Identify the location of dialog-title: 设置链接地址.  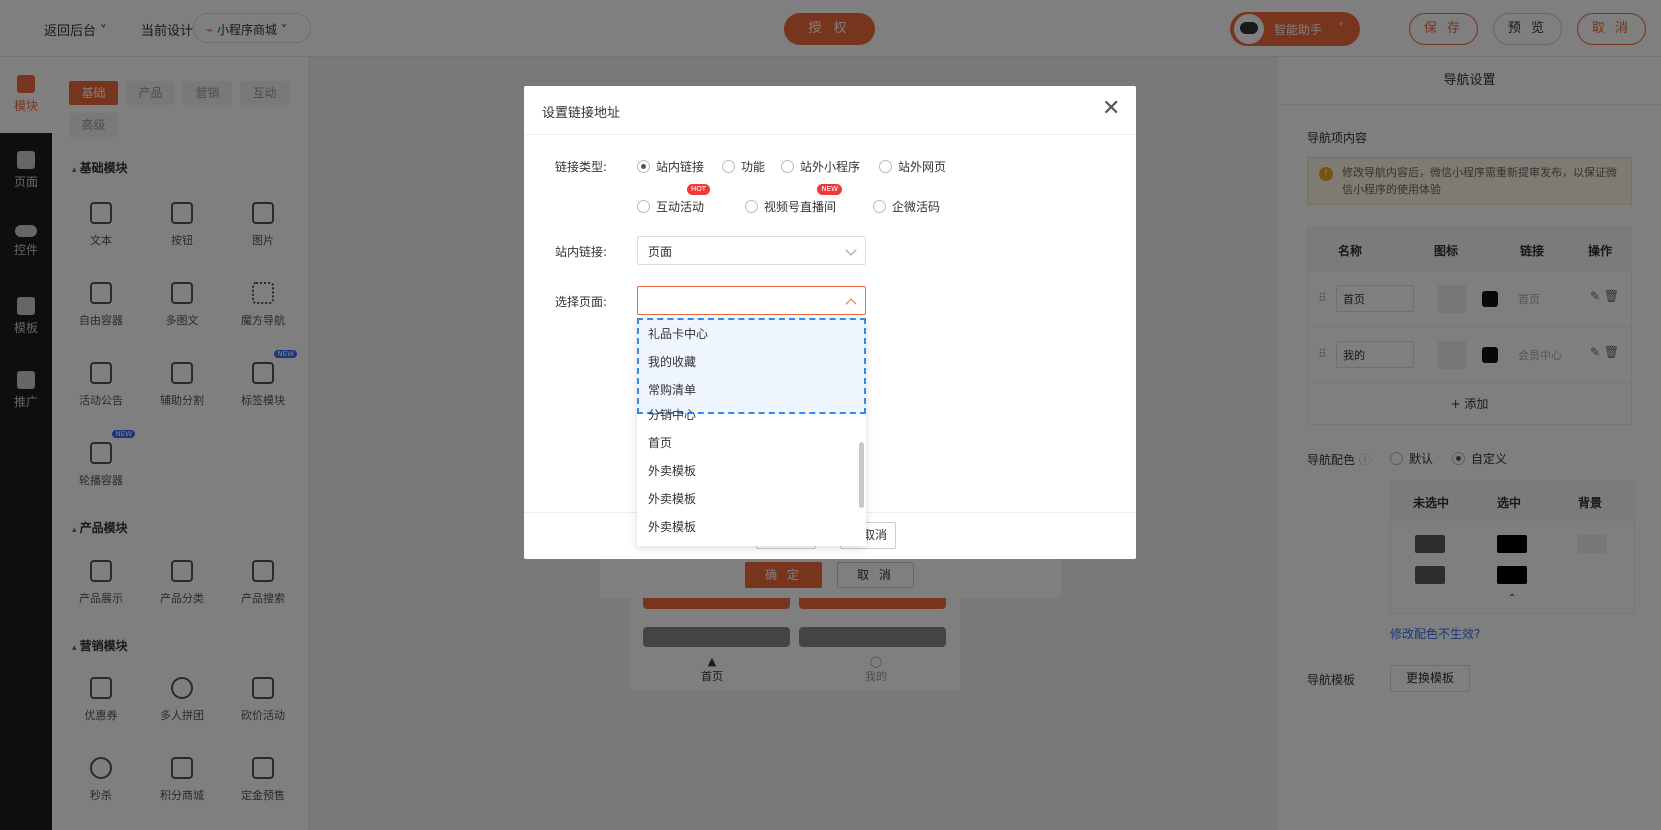
(830, 110).